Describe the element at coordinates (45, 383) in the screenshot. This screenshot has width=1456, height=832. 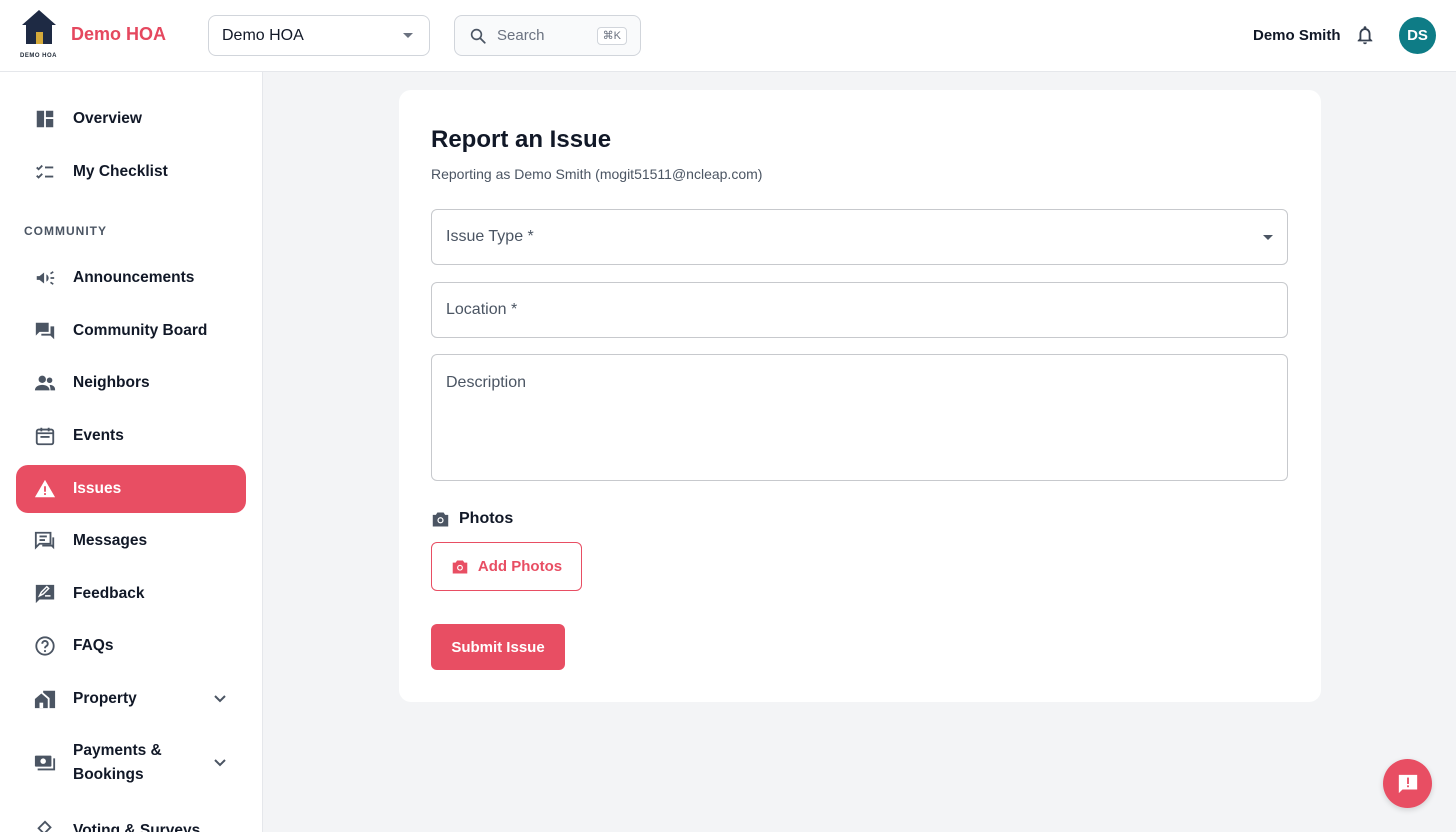
I see `people-icon` at that location.